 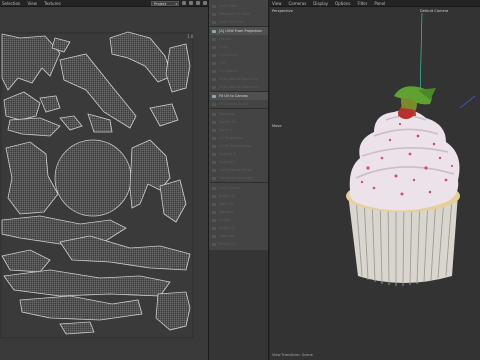 I want to click on menu-item-grid-layout: Grid Layout, so click(x=239, y=188).